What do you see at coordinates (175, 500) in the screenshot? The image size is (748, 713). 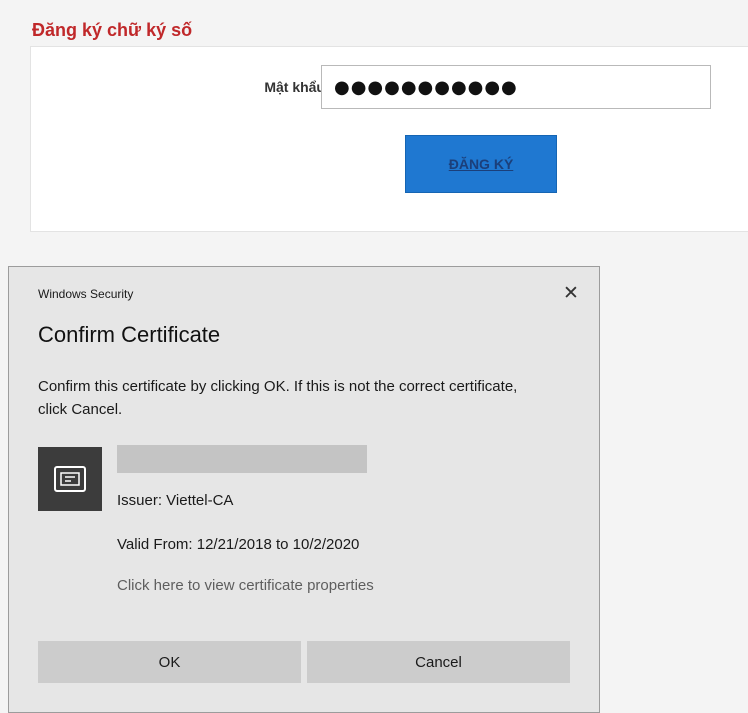 I see `certificate-issuer: Issuer: Viettel-CA` at bounding box center [175, 500].